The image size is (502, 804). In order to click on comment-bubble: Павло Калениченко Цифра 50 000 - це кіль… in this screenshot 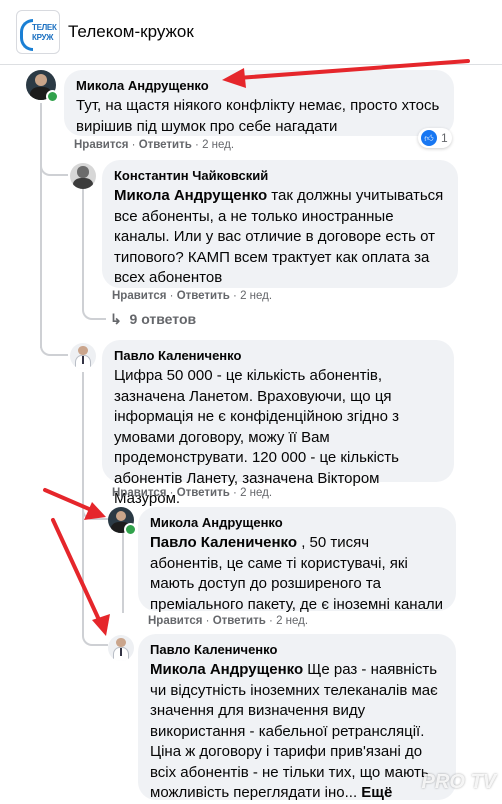, I will do `click(278, 423)`.